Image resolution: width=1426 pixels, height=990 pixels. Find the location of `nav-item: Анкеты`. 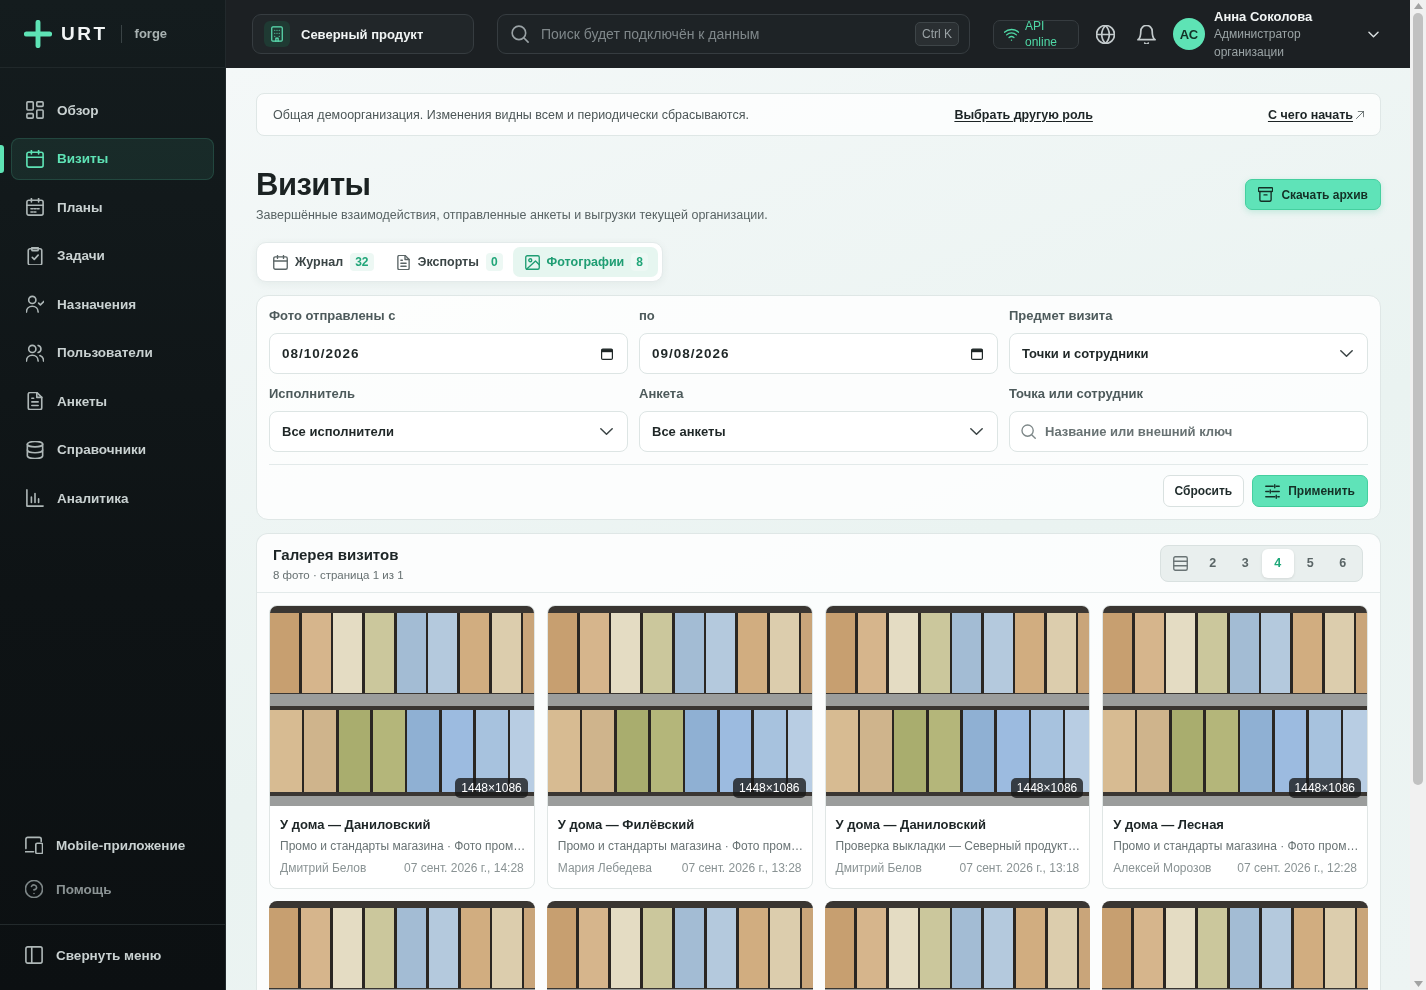

nav-item: Анкеты is located at coordinates (112, 401).